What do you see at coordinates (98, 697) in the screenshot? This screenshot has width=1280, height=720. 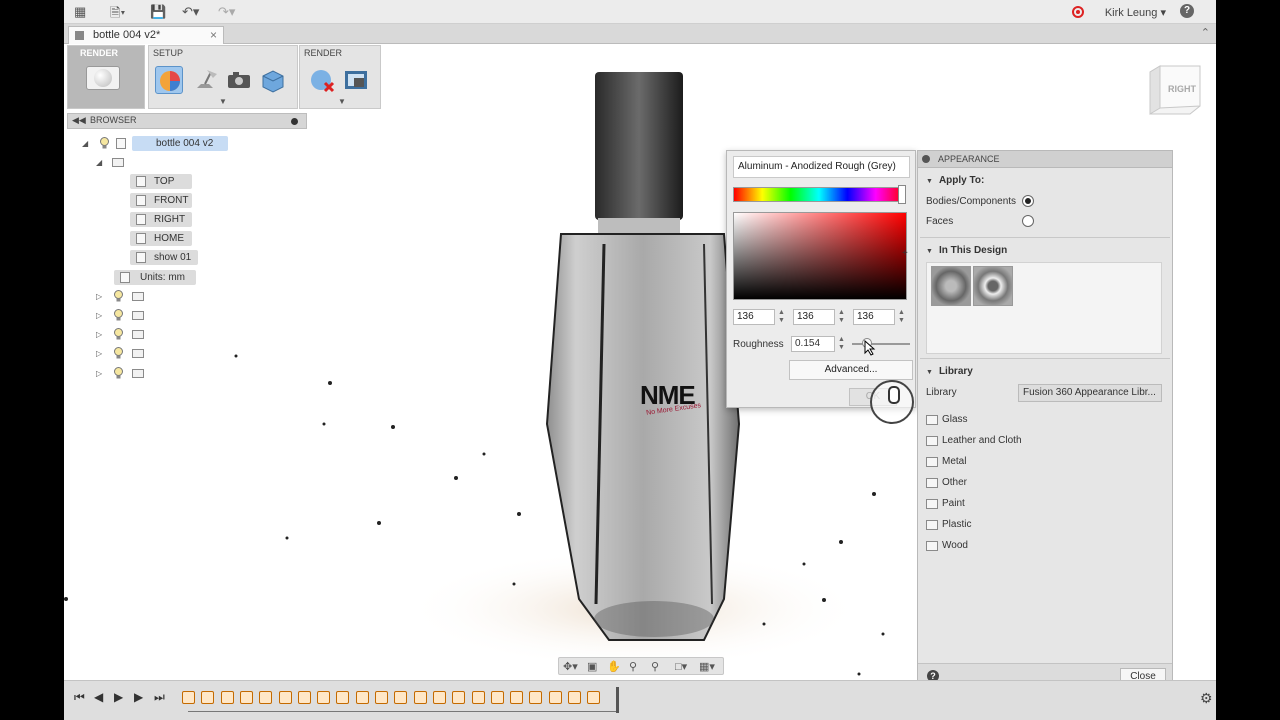 I see `step-back-icon: ◀` at bounding box center [98, 697].